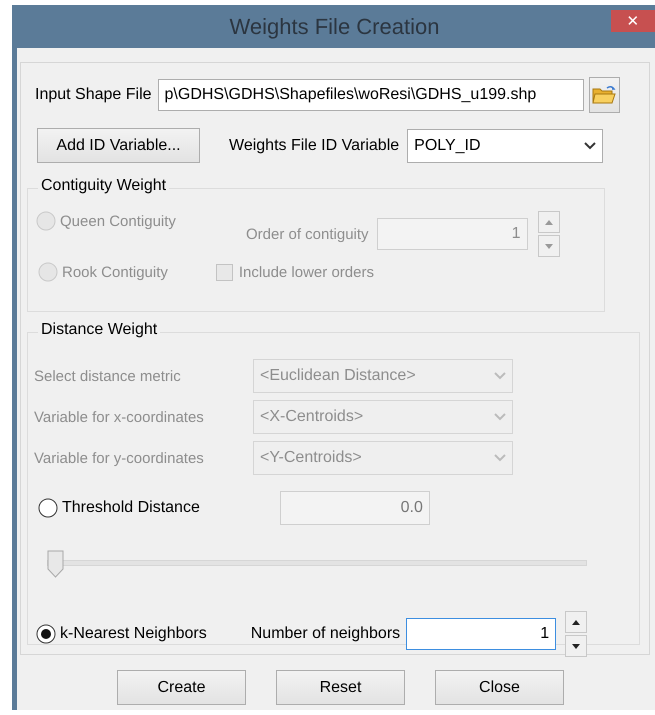 This screenshot has height=715, width=655. Describe the element at coordinates (307, 234) in the screenshot. I see `field-label: Order of contiguity` at that location.